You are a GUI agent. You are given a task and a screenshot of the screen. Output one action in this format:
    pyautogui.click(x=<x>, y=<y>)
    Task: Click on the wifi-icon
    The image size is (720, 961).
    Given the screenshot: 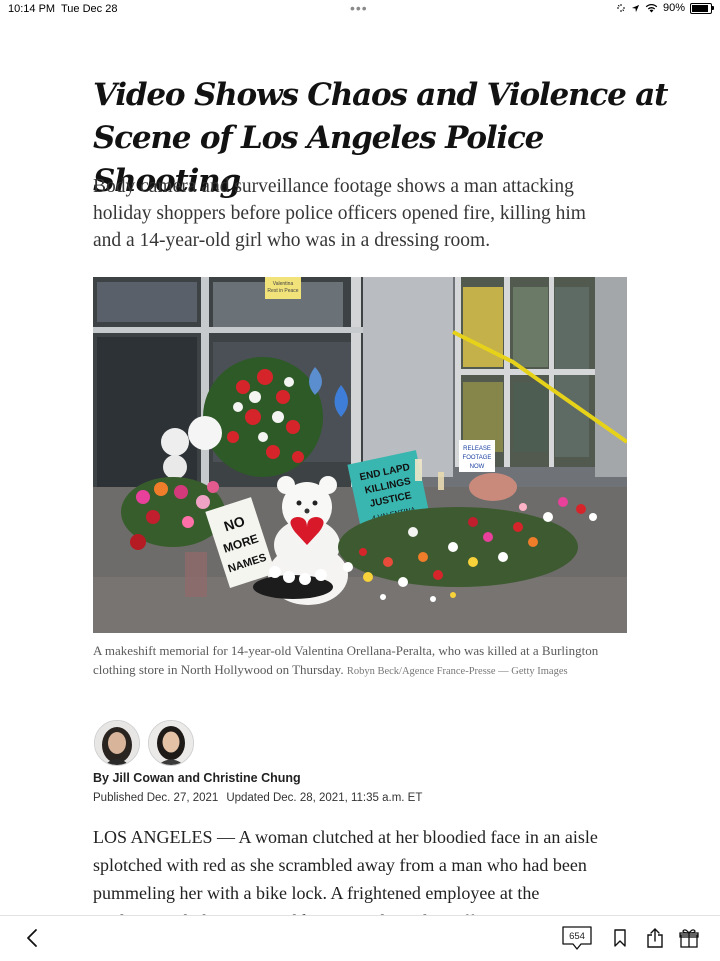 What is the action you would take?
    pyautogui.click(x=651, y=8)
    